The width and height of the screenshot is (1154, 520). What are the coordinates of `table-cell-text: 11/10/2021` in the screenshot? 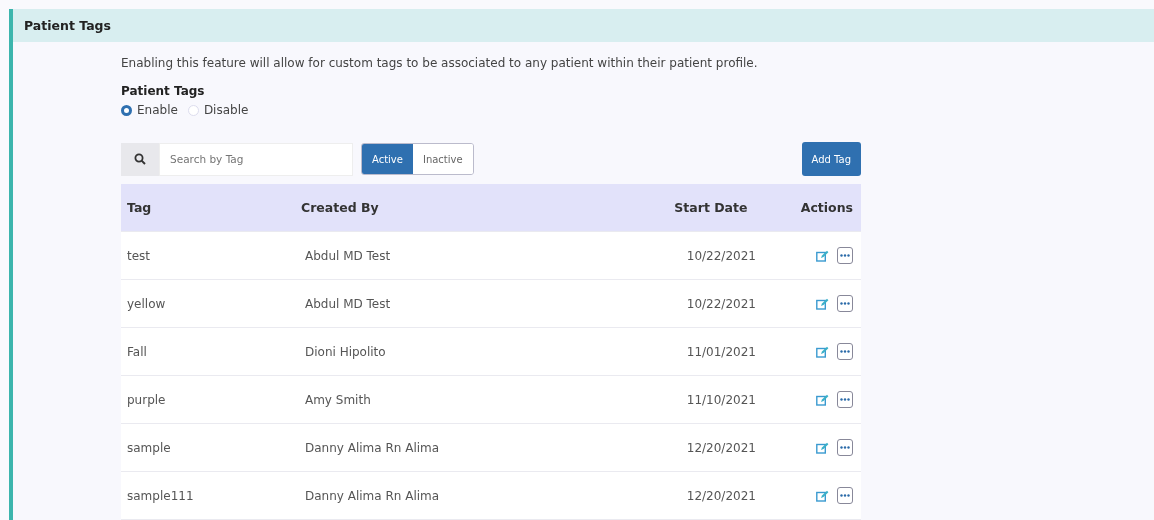 It's located at (721, 399).